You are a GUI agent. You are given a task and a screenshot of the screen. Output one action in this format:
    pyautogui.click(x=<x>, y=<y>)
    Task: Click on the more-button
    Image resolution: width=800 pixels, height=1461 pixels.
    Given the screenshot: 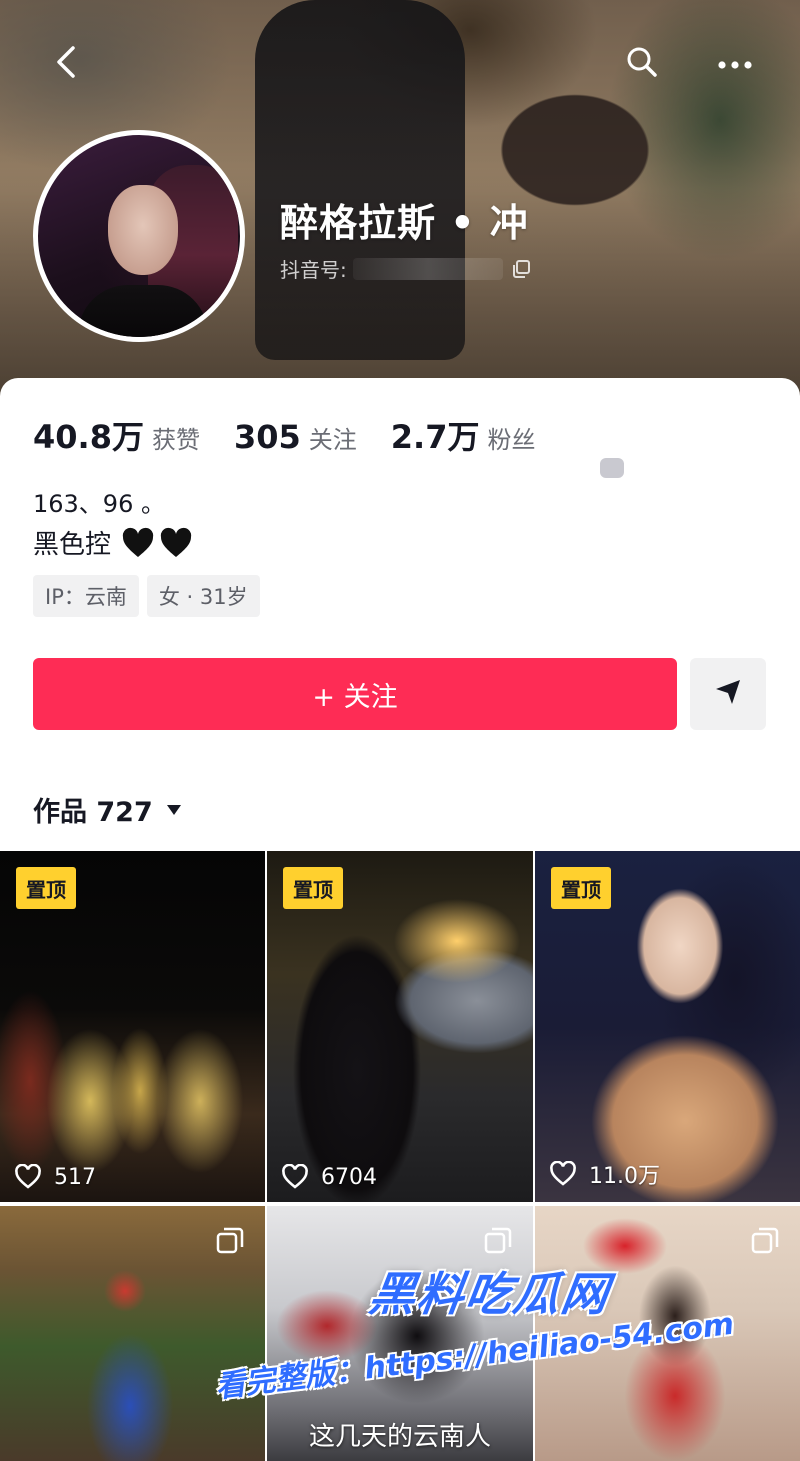 What is the action you would take?
    pyautogui.click(x=735, y=64)
    